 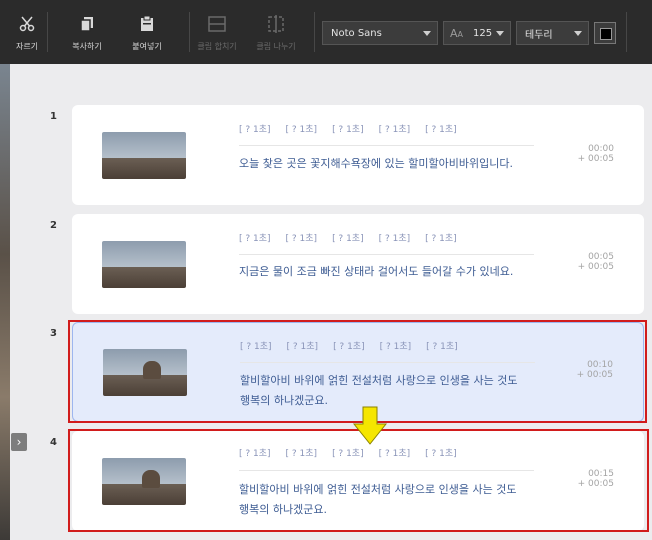 I want to click on clip-number: 2, so click(x=53, y=225).